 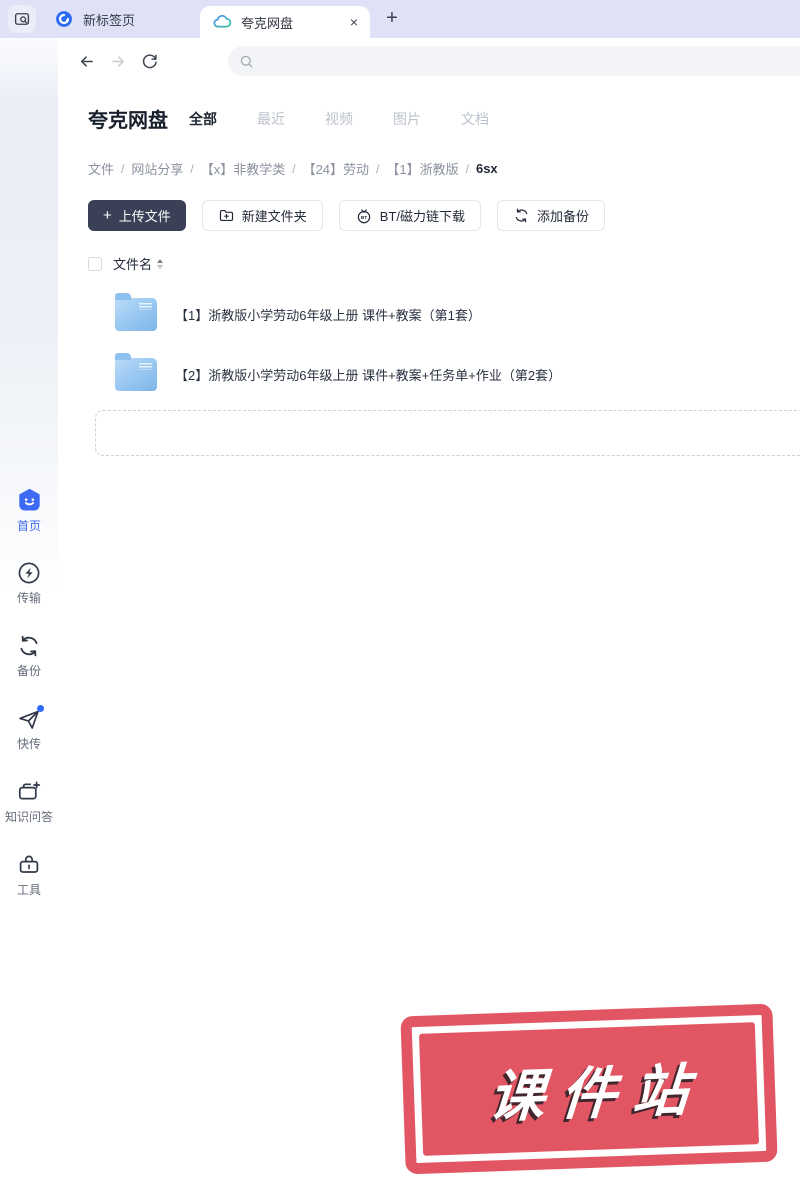 I want to click on sidebar-label: 传输, so click(x=28, y=598).